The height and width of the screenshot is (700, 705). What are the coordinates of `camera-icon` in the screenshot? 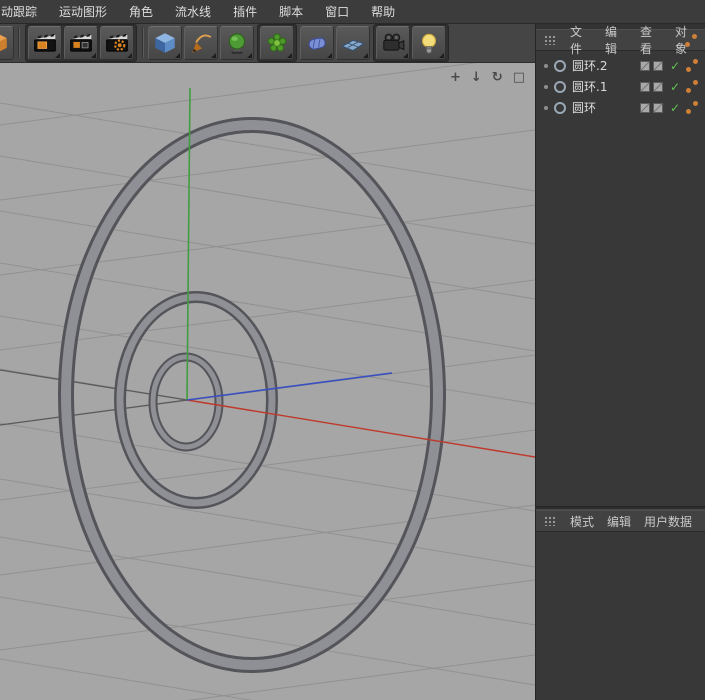 It's located at (393, 43).